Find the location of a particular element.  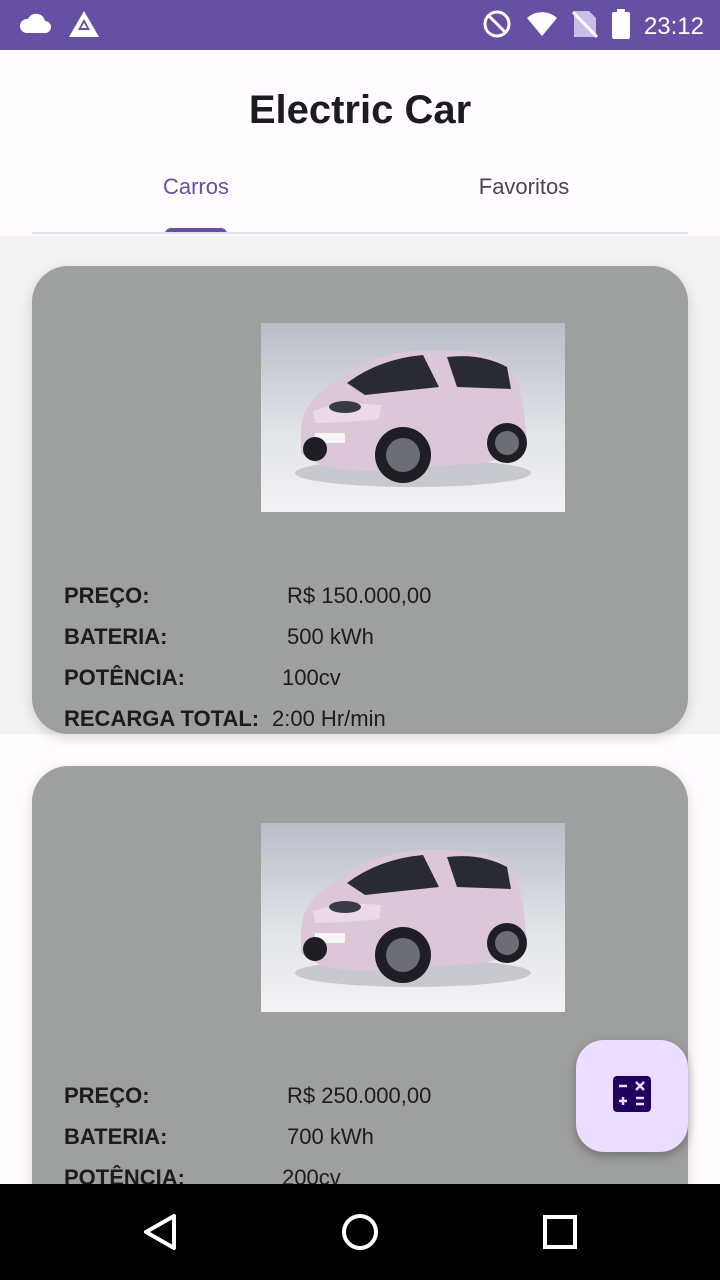

back-icon is located at coordinates (160, 1232).